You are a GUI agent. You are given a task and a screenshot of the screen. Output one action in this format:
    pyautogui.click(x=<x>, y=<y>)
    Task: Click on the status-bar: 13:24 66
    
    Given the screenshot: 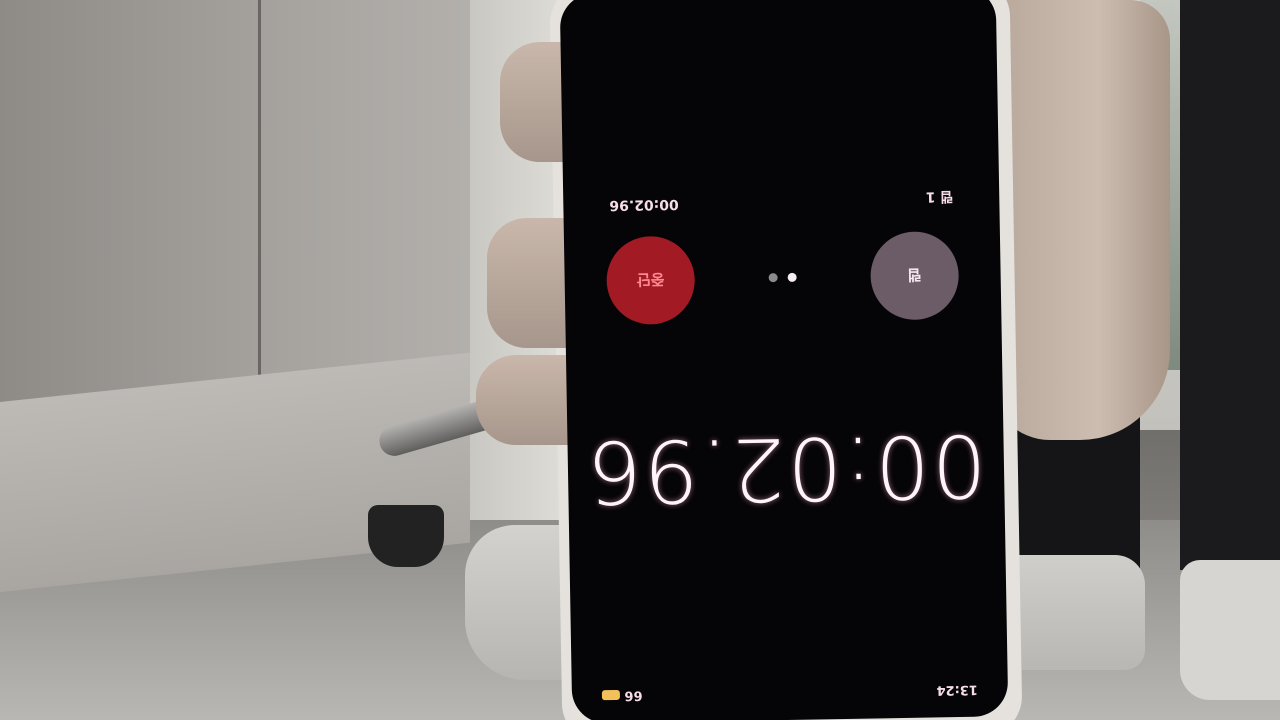 What is the action you would take?
    pyautogui.click(x=789, y=692)
    